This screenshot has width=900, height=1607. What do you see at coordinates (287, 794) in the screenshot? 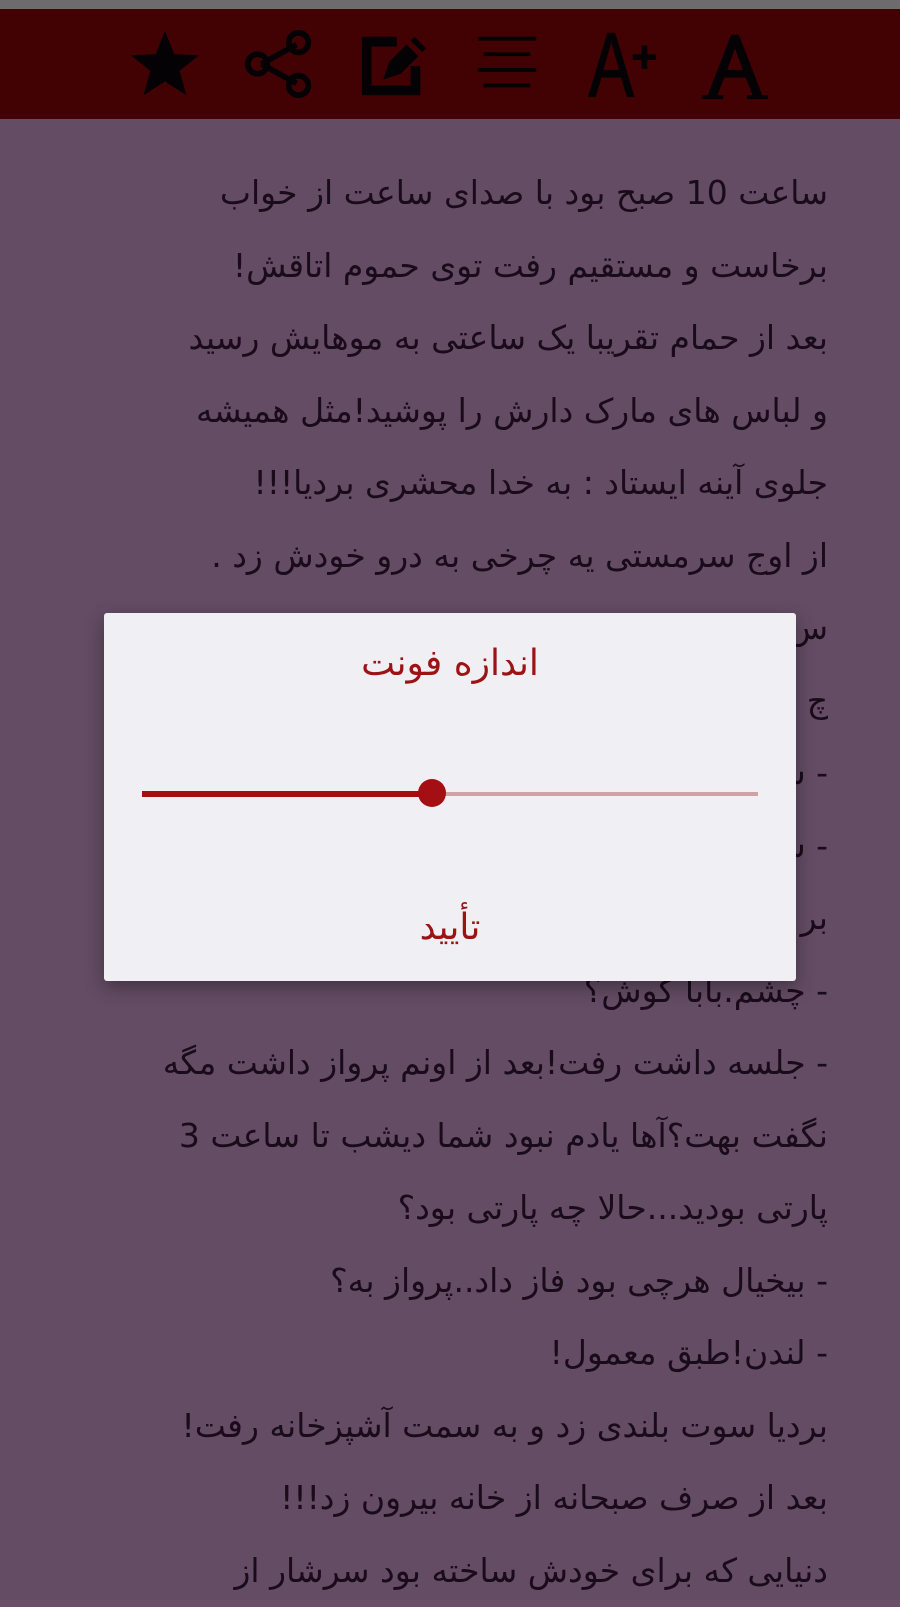
I see `slider-fill` at bounding box center [287, 794].